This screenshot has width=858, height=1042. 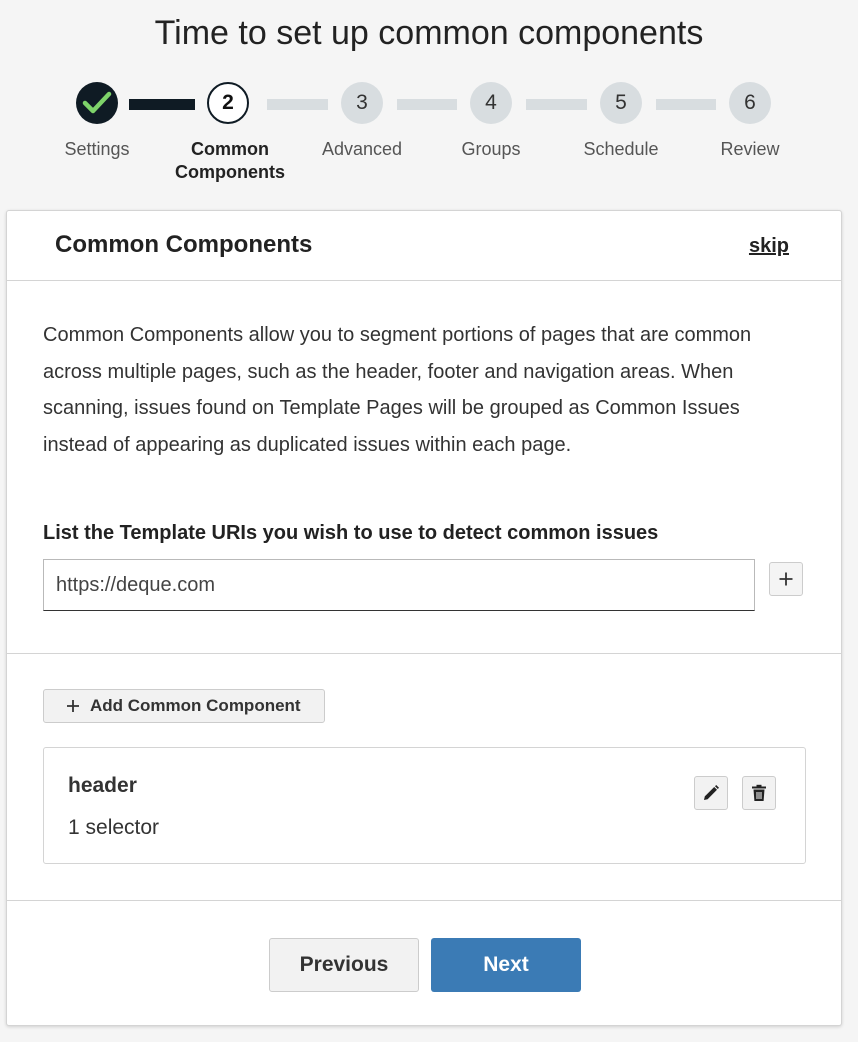 What do you see at coordinates (230, 161) in the screenshot?
I see `step-2-label: Common Components` at bounding box center [230, 161].